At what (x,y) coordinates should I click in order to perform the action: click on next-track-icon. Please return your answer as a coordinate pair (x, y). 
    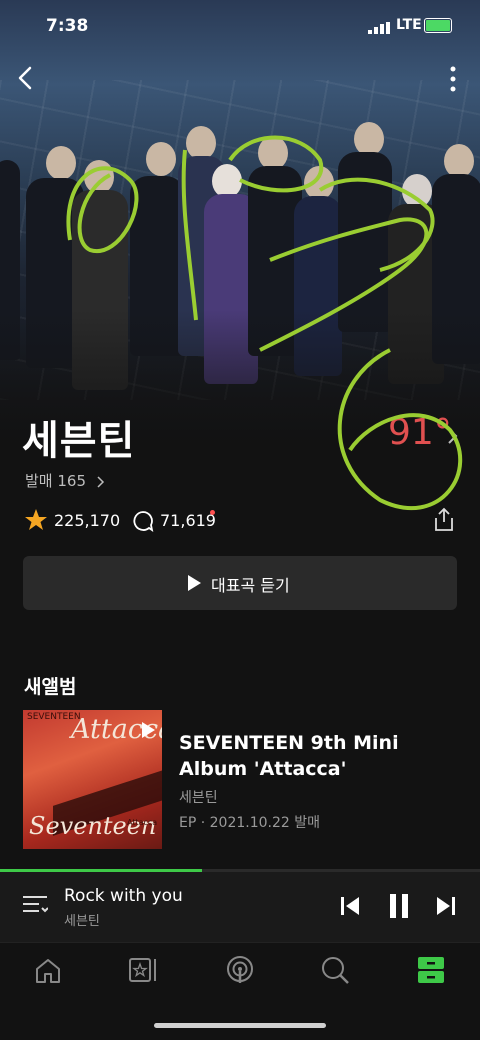
    Looking at the image, I should click on (446, 906).